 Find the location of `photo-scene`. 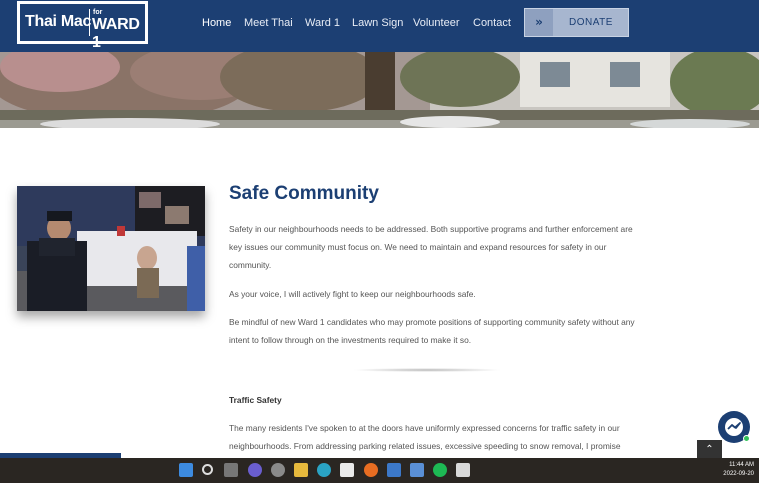

photo-scene is located at coordinates (111, 248).